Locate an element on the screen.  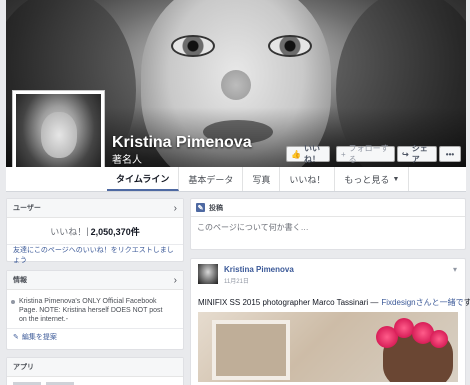
tab-likes-label: いいね！ is located at coordinates (307, 179).